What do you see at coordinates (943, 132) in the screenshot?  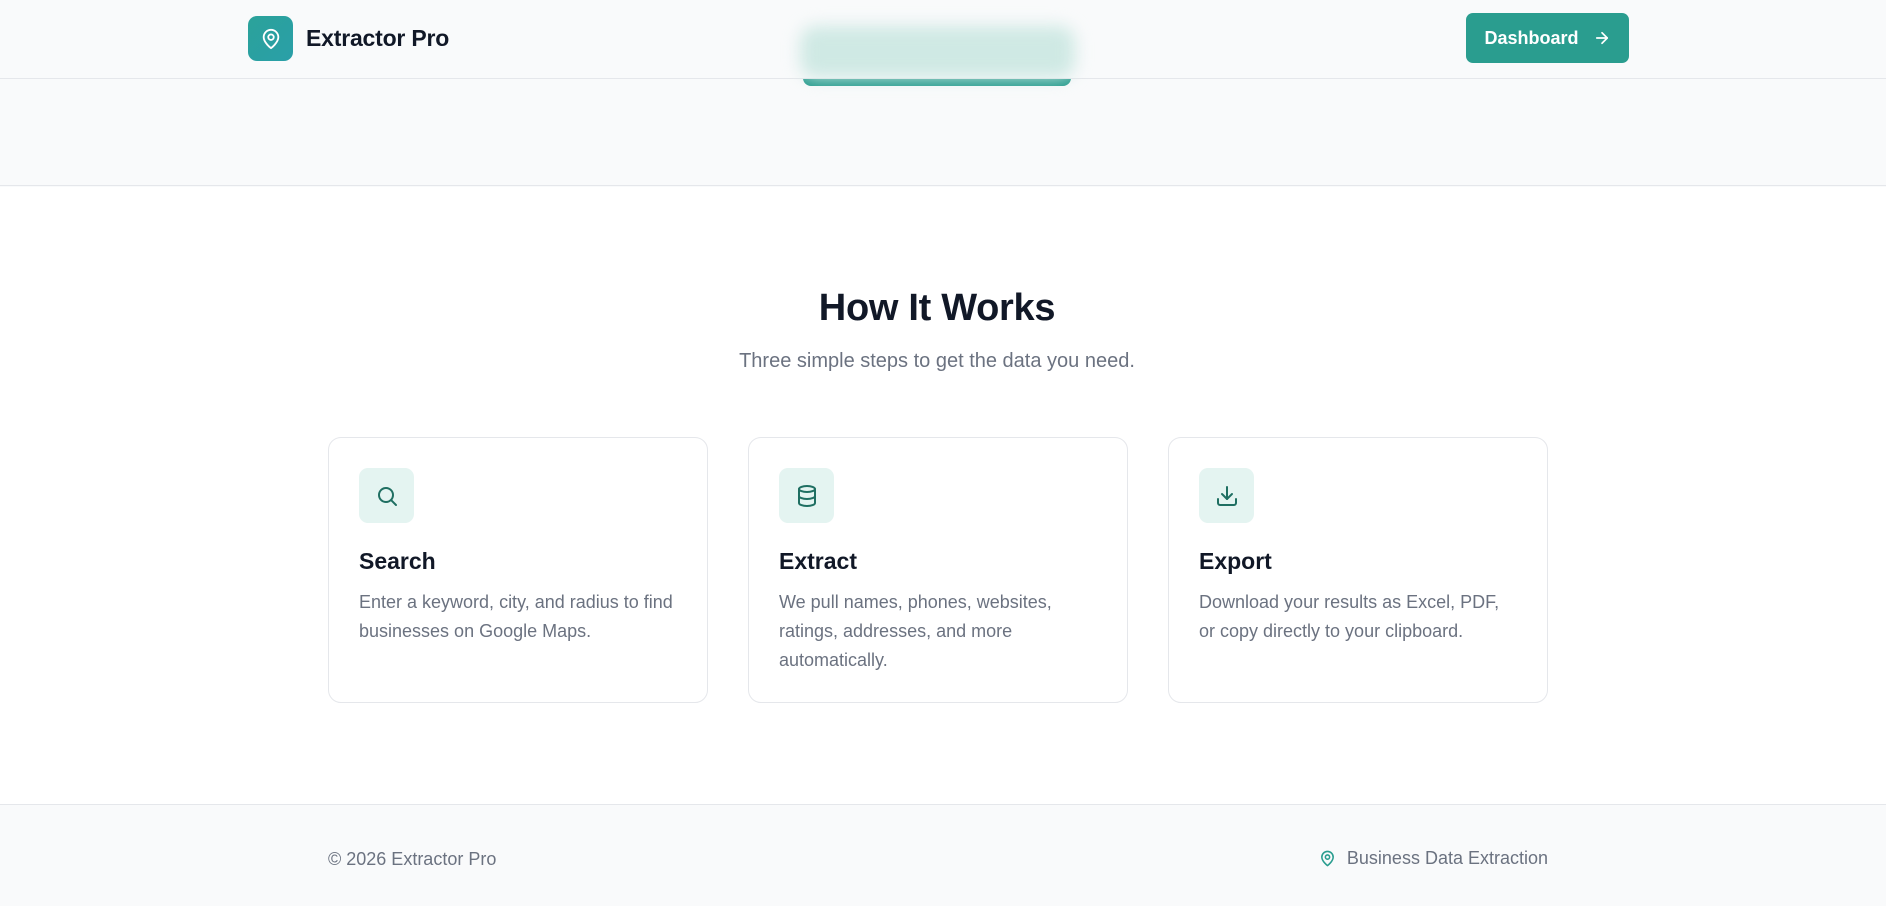 I see `hero-section-bottom` at bounding box center [943, 132].